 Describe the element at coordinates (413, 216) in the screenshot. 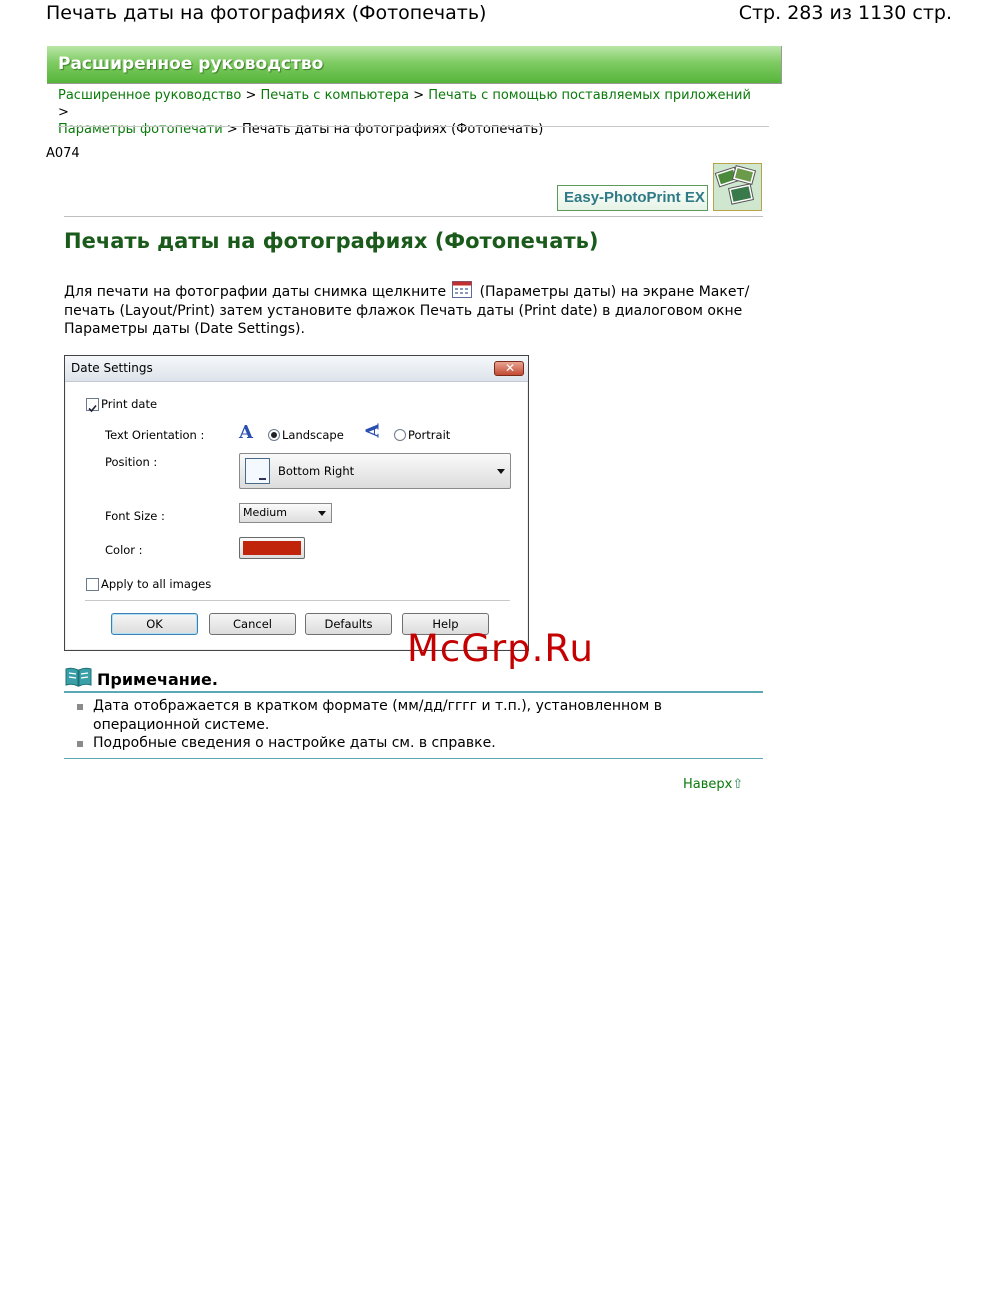

I see `title-divider` at that location.